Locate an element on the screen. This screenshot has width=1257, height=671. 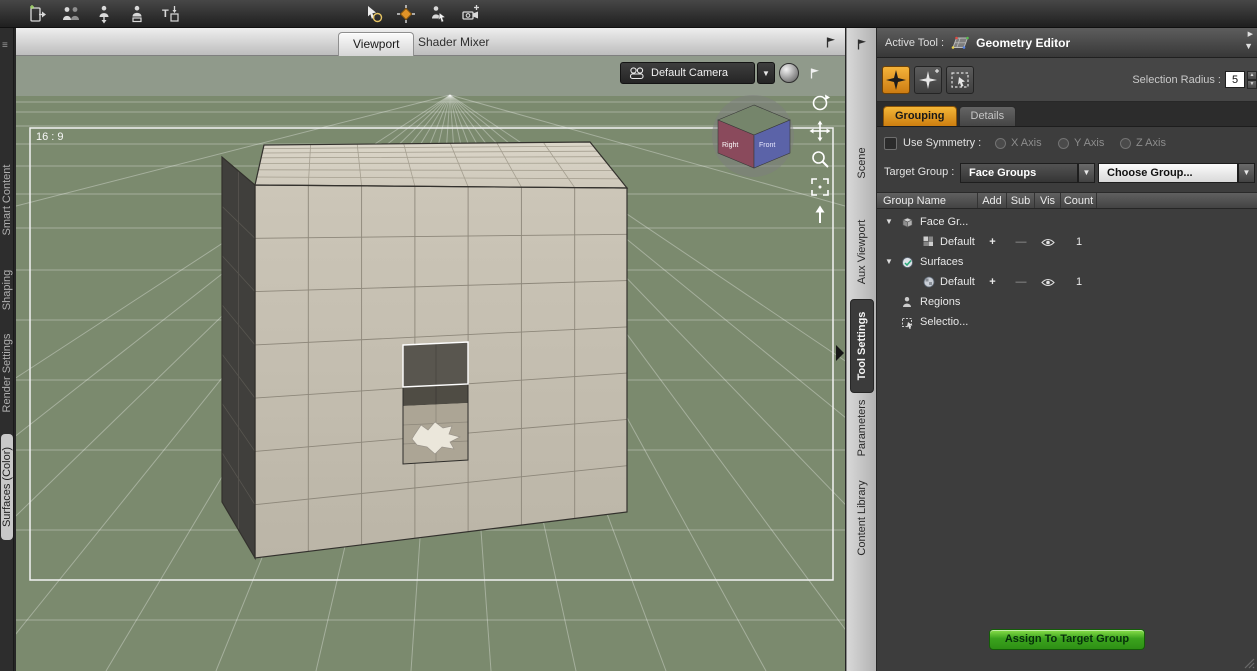
aim-tool-button is located at coordinates (820, 215).